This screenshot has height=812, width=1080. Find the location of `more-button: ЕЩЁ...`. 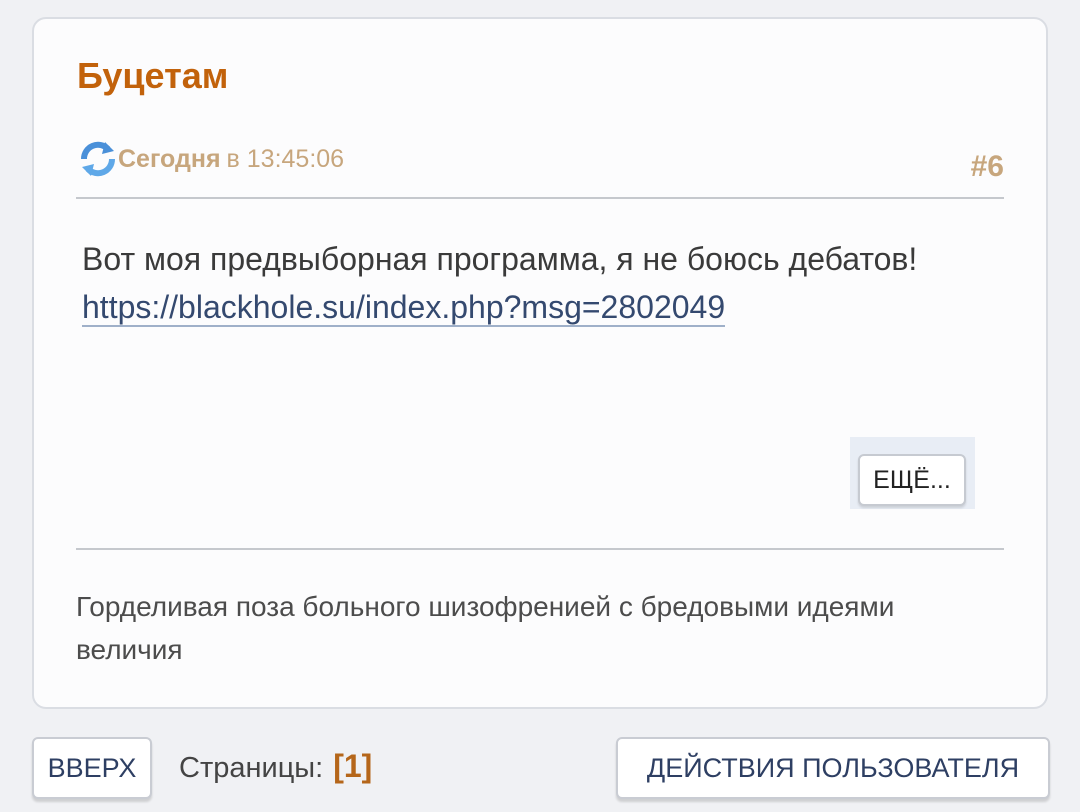

more-button: ЕЩЁ... is located at coordinates (912, 480).